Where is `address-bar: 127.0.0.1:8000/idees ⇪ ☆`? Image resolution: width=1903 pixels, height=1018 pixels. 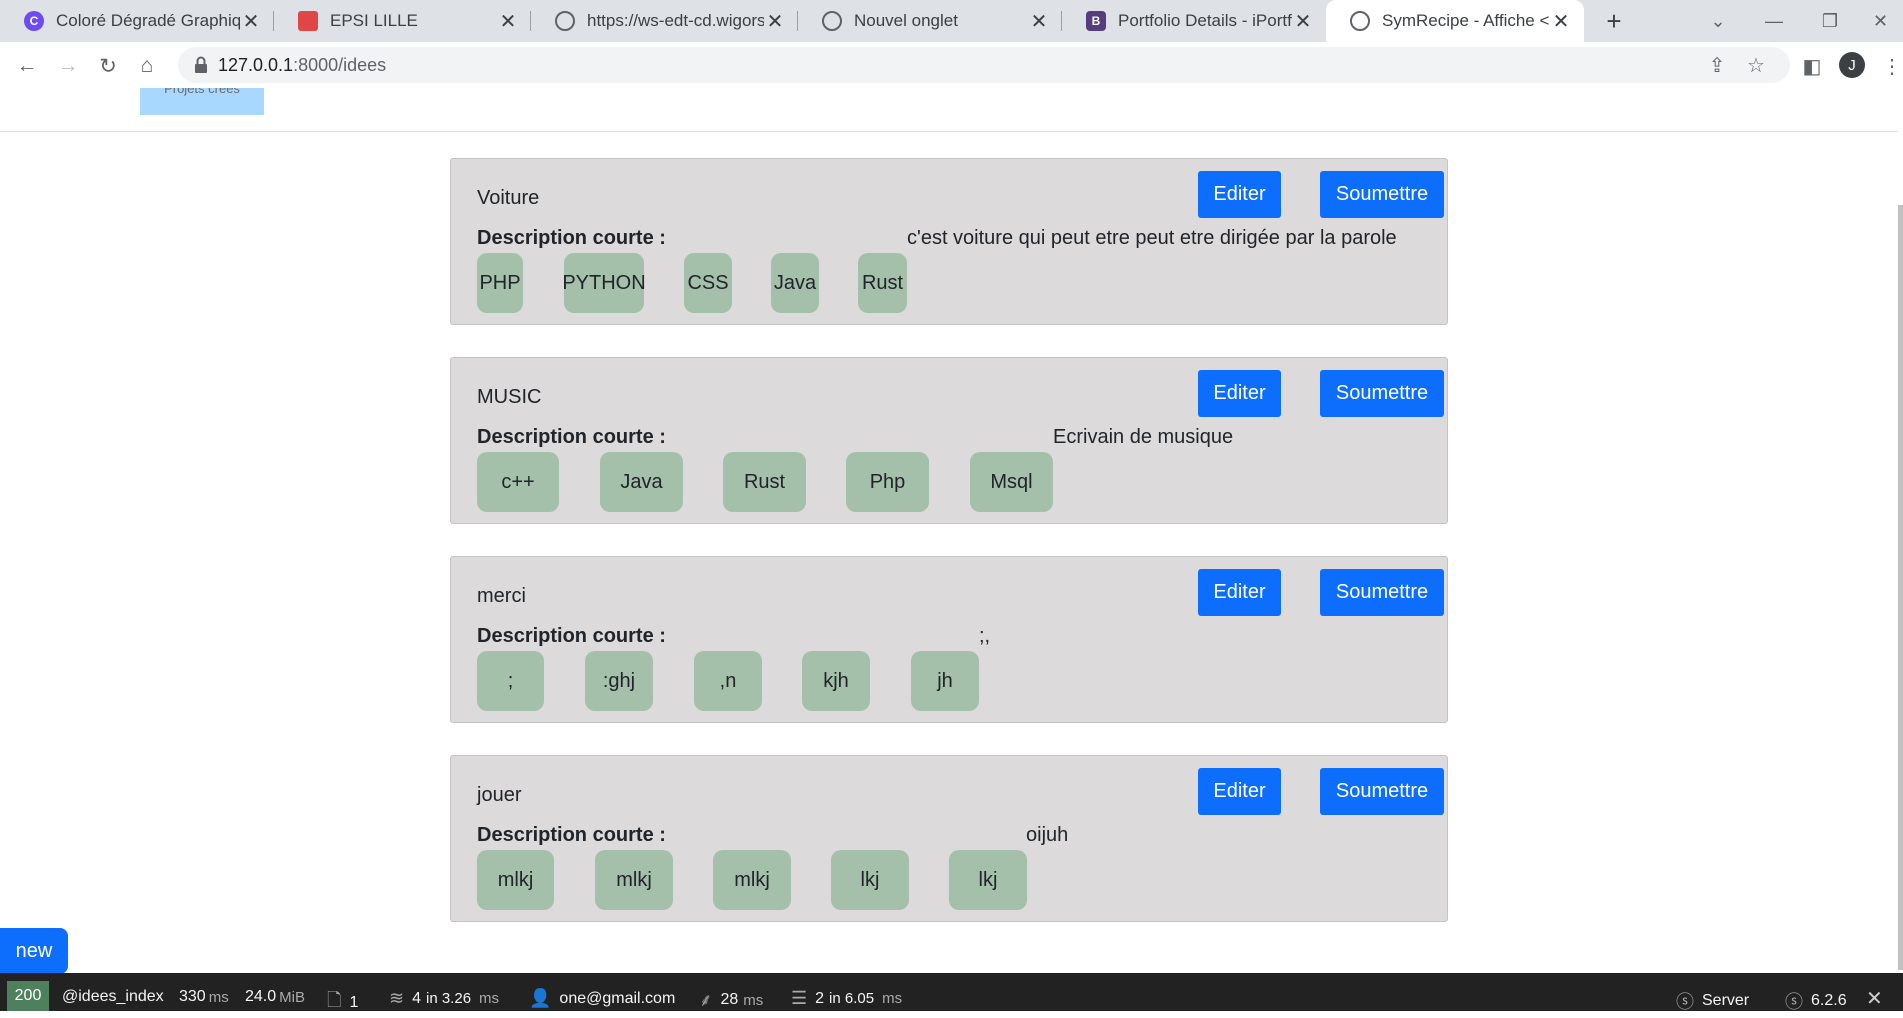 address-bar: 127.0.0.1:8000/idees ⇪ ☆ is located at coordinates (984, 65).